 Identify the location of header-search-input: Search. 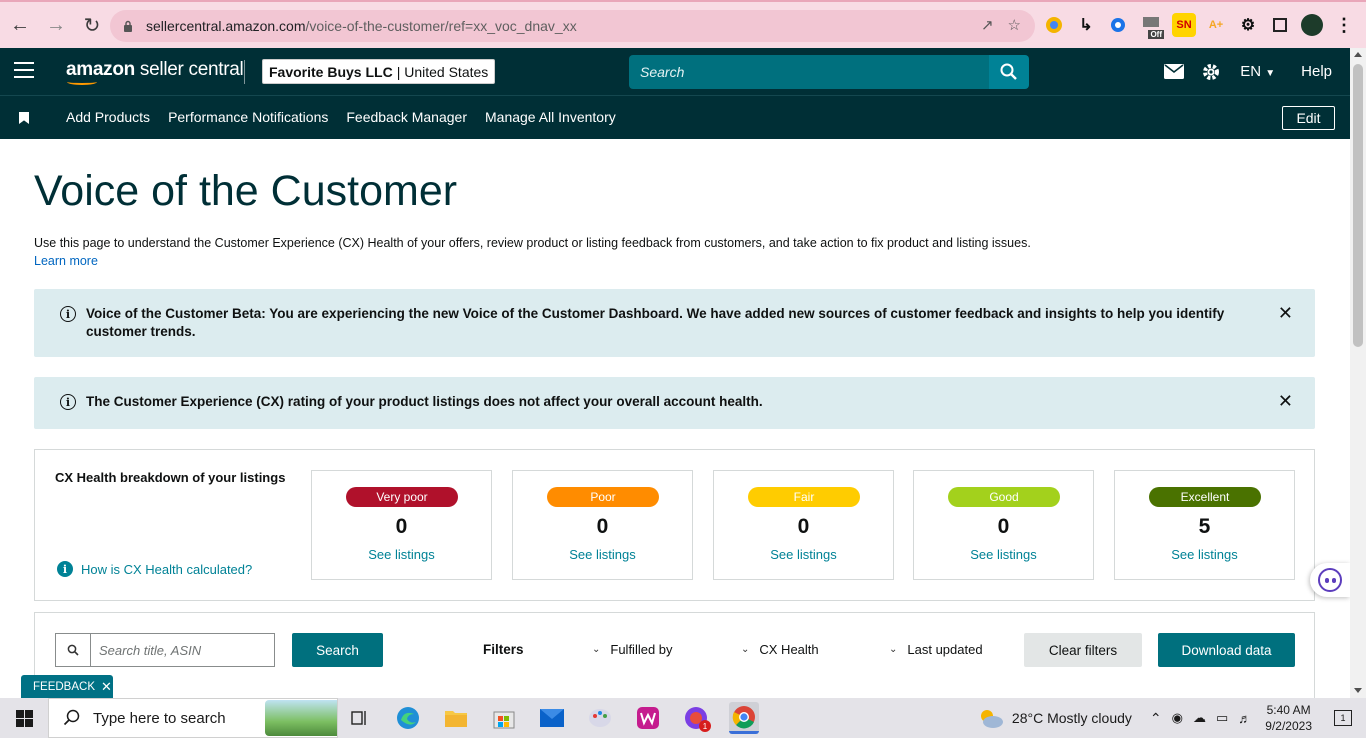
(809, 72).